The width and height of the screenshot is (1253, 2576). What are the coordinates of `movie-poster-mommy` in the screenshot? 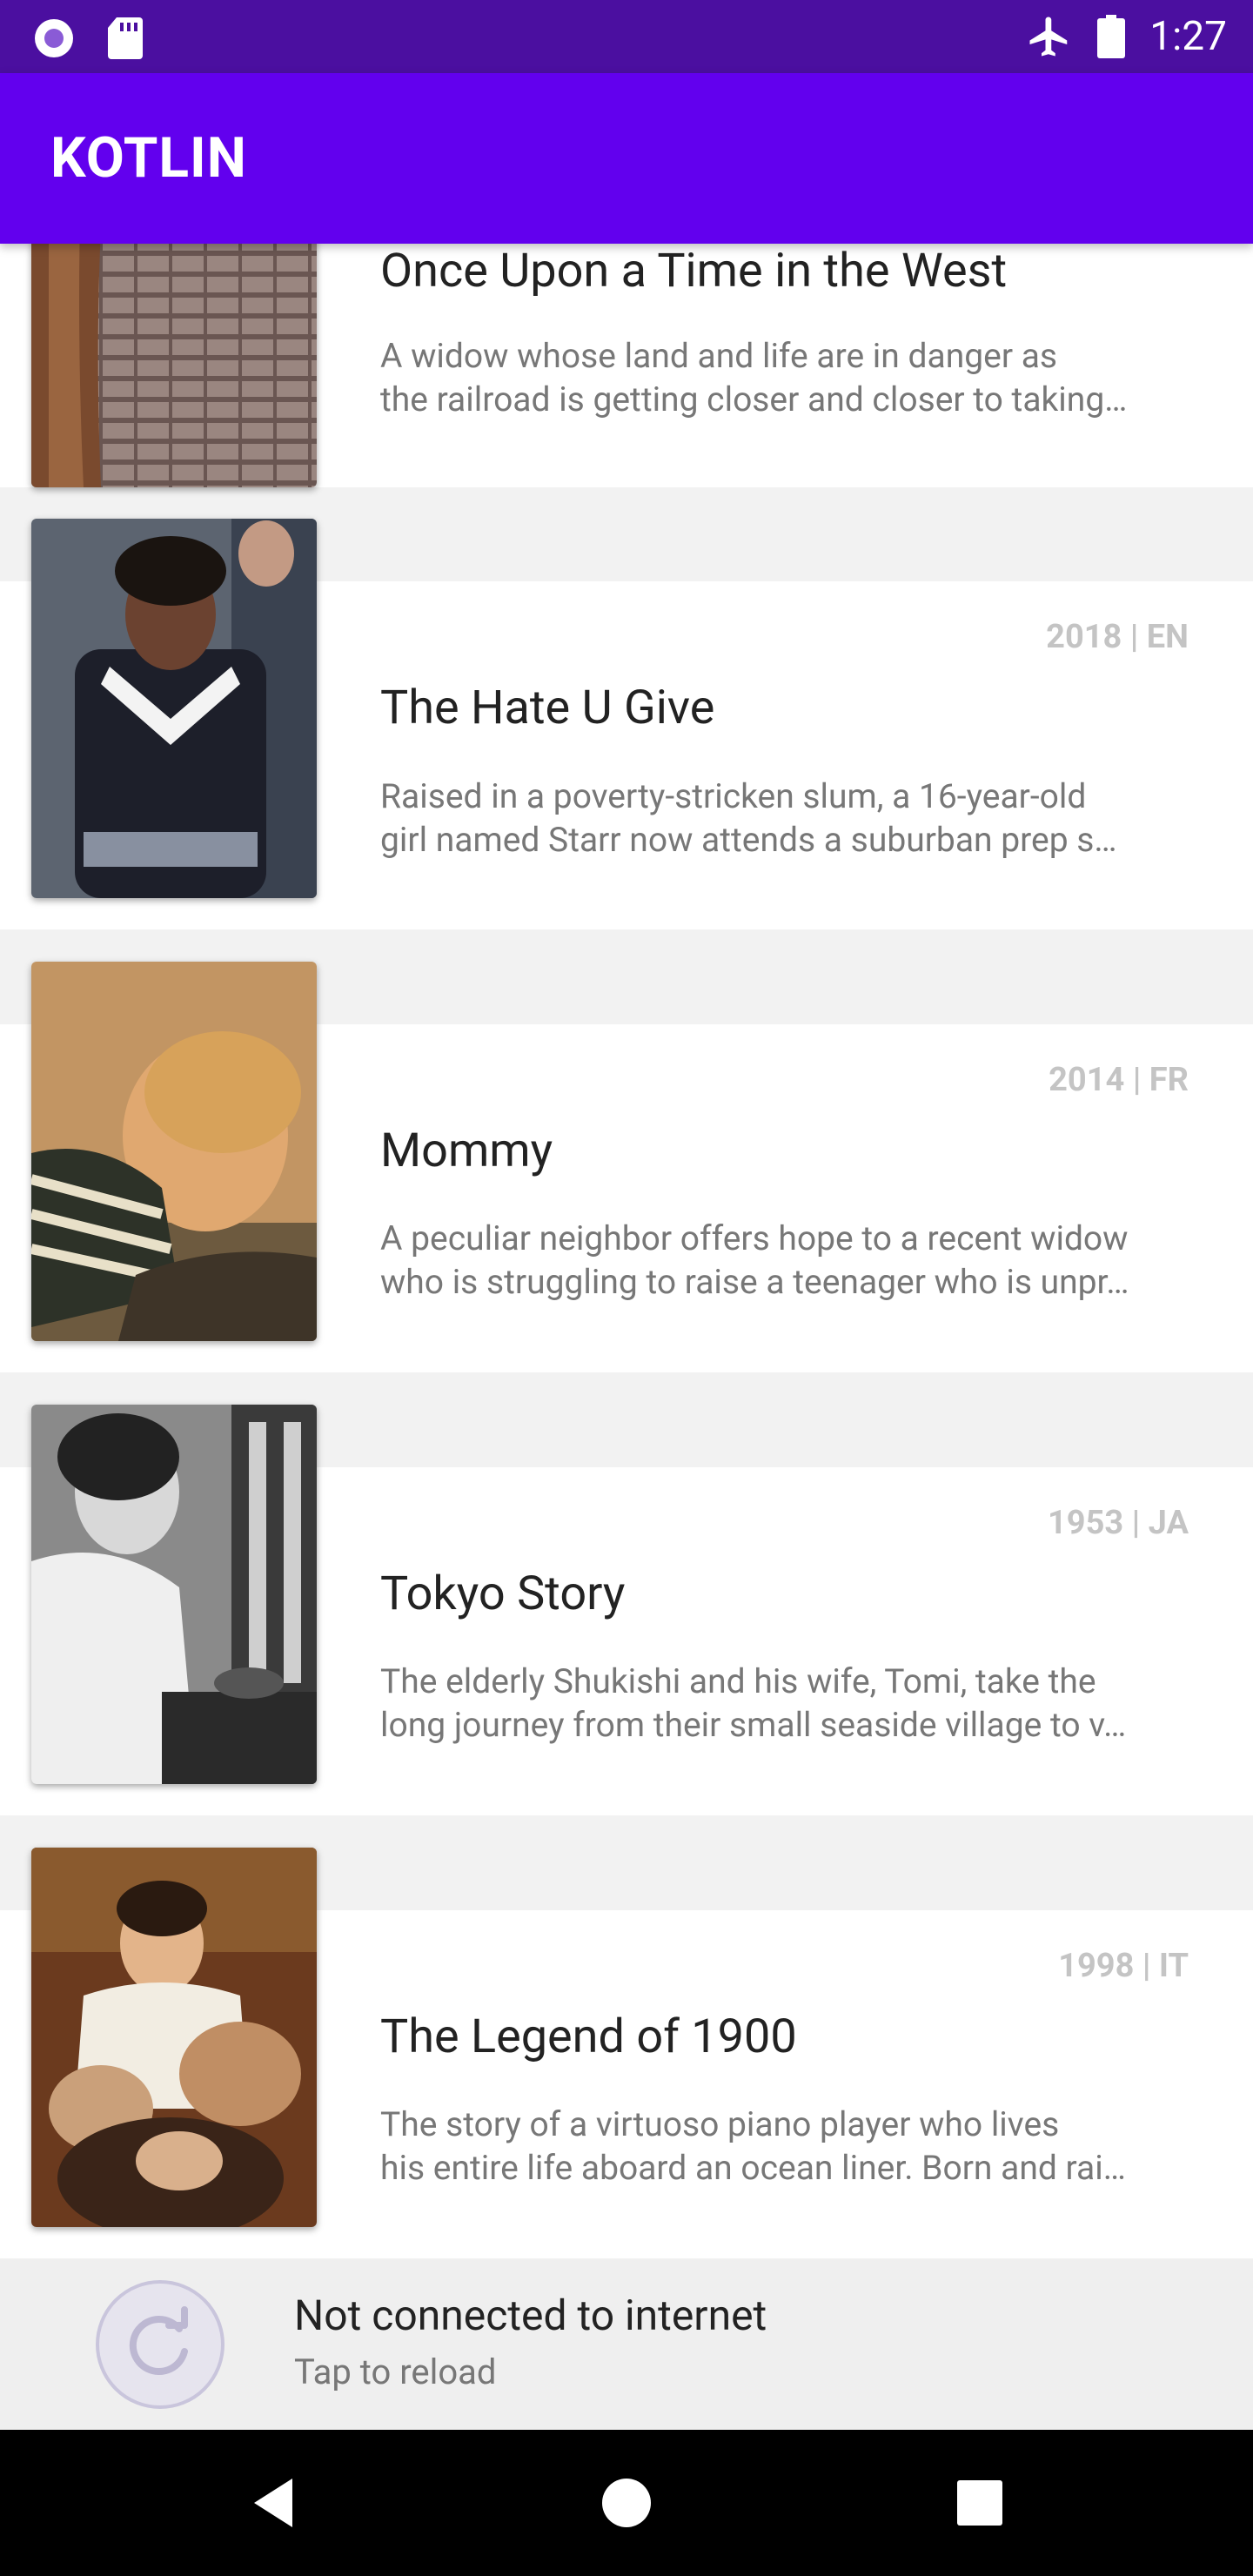 It's located at (174, 1151).